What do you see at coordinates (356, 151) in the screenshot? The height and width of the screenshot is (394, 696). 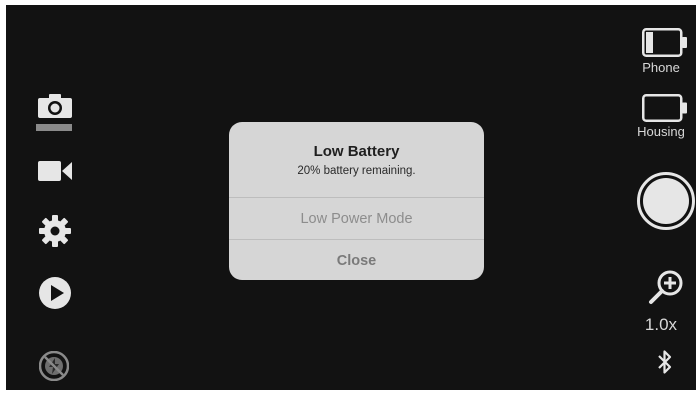 I see `alert-title: Low Battery` at bounding box center [356, 151].